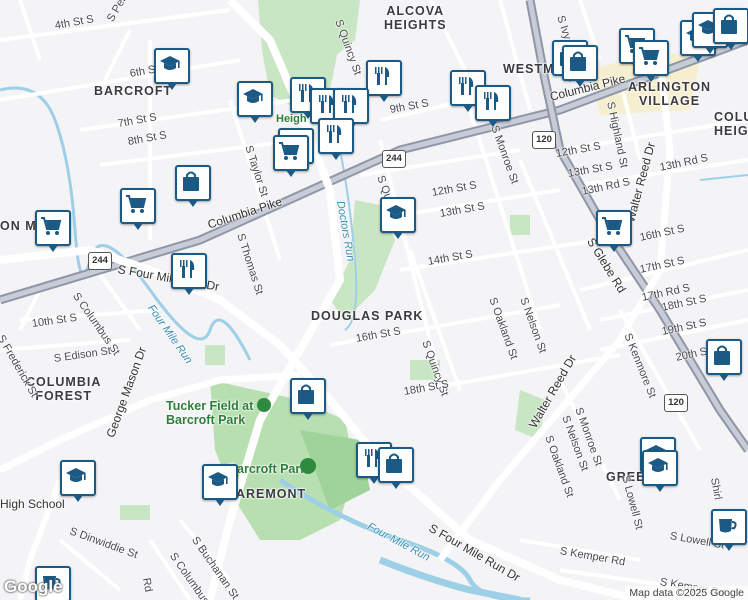 Image resolution: width=748 pixels, height=600 pixels. What do you see at coordinates (670, 94) in the screenshot?
I see `label-arlington-village: ARLINGTON VILLAGE` at bounding box center [670, 94].